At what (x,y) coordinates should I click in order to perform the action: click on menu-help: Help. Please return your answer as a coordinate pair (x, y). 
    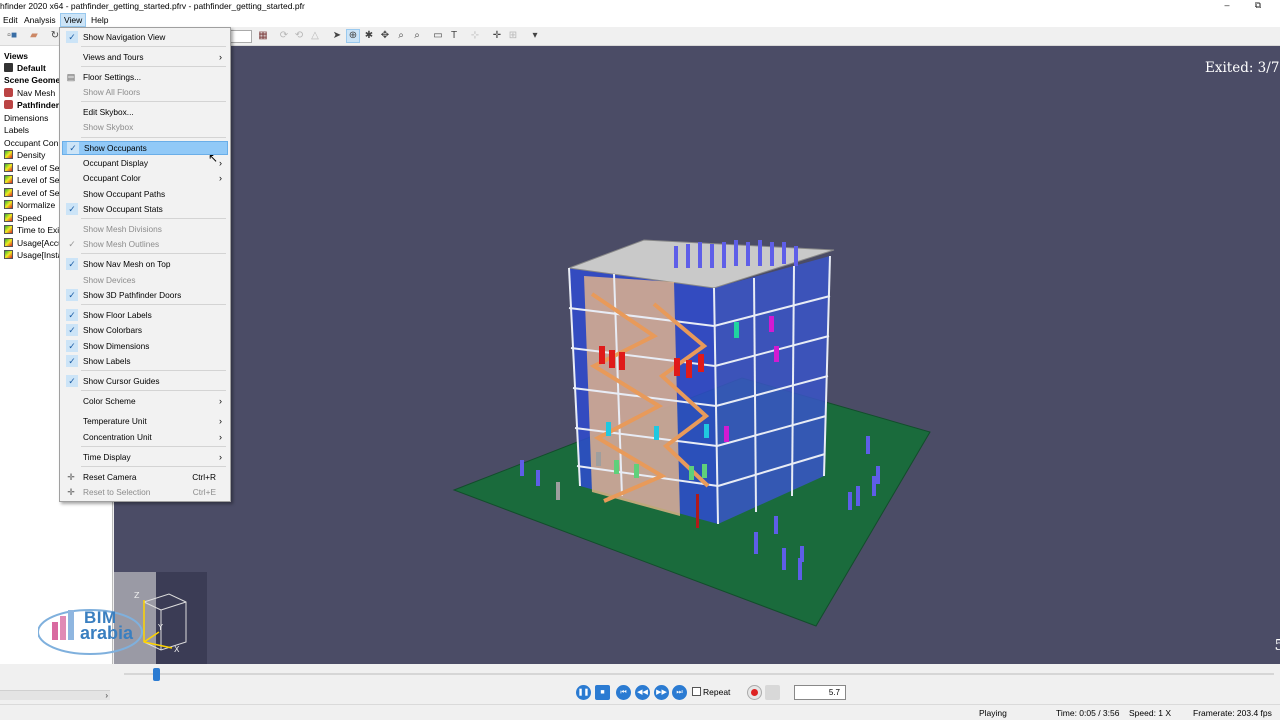
    Looking at the image, I should click on (99, 20).